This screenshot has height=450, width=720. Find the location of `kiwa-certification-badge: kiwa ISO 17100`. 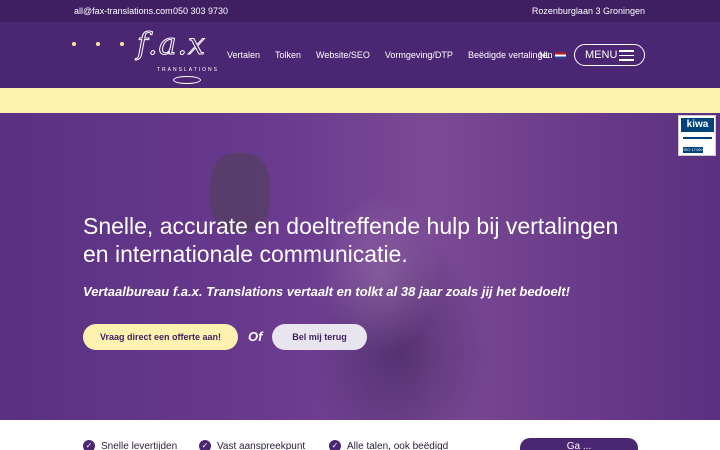

kiwa-certification-badge: kiwa ISO 17100 is located at coordinates (697, 135).